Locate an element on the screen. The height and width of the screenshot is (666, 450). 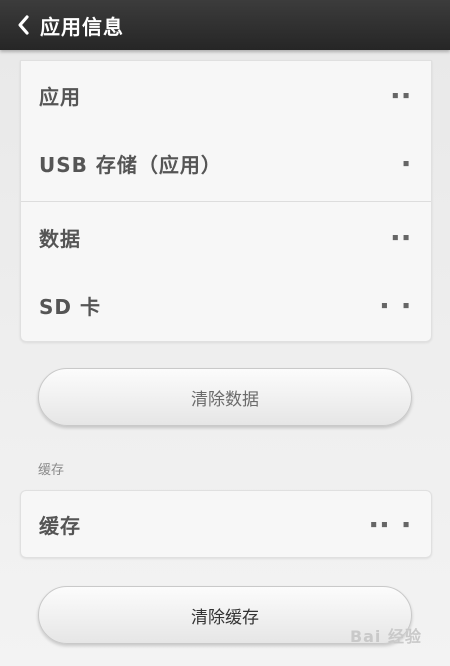
clear-data-button: 清除数据 is located at coordinates (225, 397).